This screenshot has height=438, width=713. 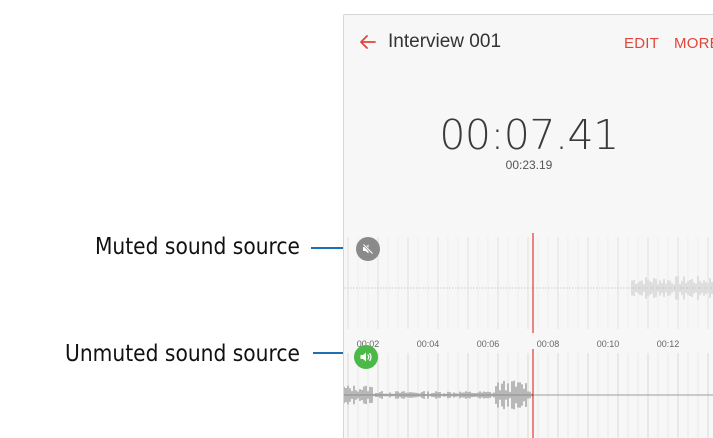 What do you see at coordinates (445, 41) in the screenshot?
I see `recording-title: Interview 001` at bounding box center [445, 41].